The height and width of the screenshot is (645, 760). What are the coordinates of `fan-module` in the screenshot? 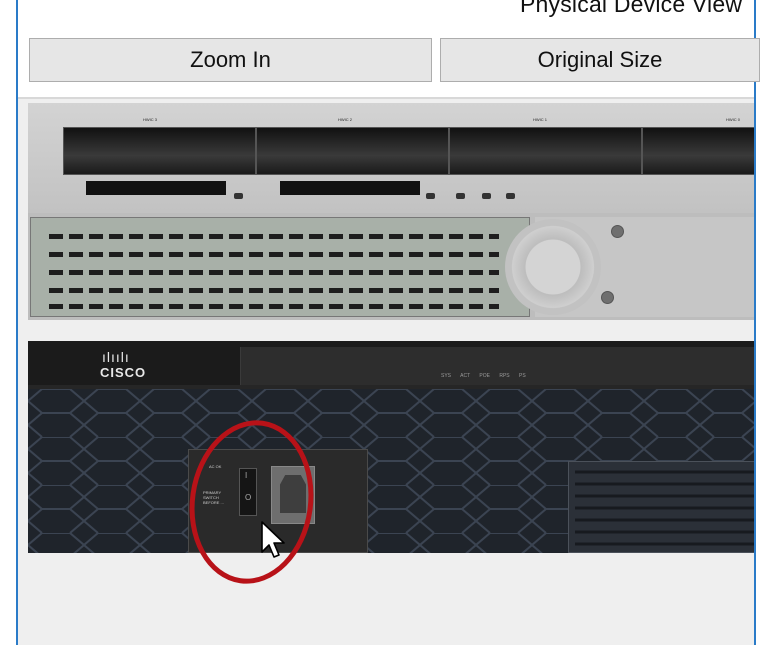 It's located at (629, 267).